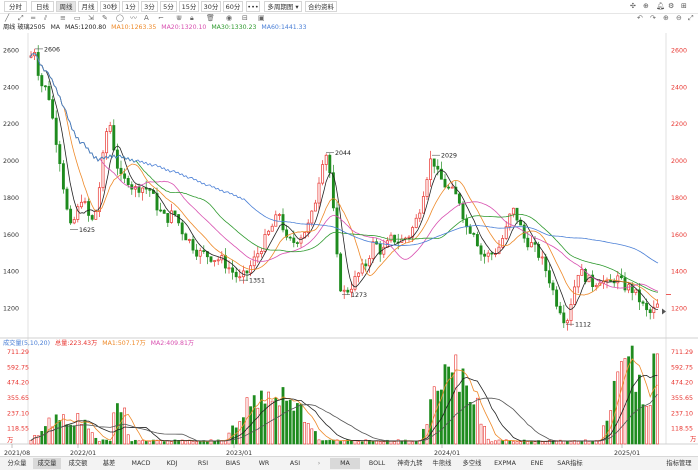 The image size is (698, 470). What do you see at coordinates (66, 6) in the screenshot?
I see `period-week: 周线` at bounding box center [66, 6].